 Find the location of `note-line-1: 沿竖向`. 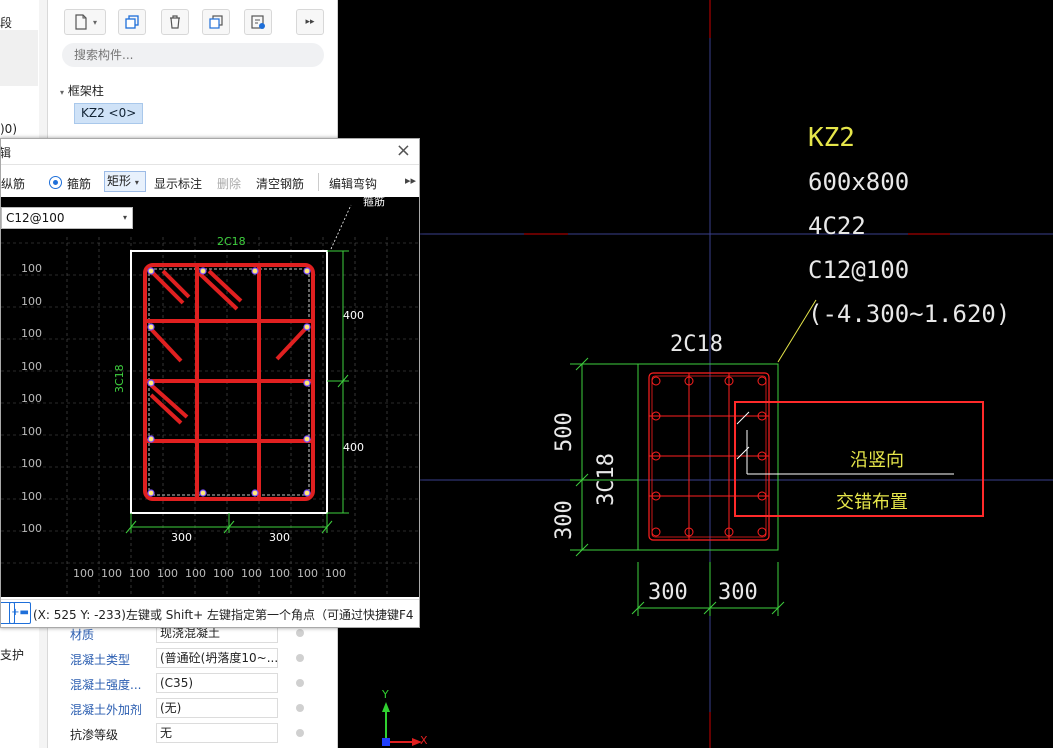

note-line-1: 沿竖向 is located at coordinates (877, 460).